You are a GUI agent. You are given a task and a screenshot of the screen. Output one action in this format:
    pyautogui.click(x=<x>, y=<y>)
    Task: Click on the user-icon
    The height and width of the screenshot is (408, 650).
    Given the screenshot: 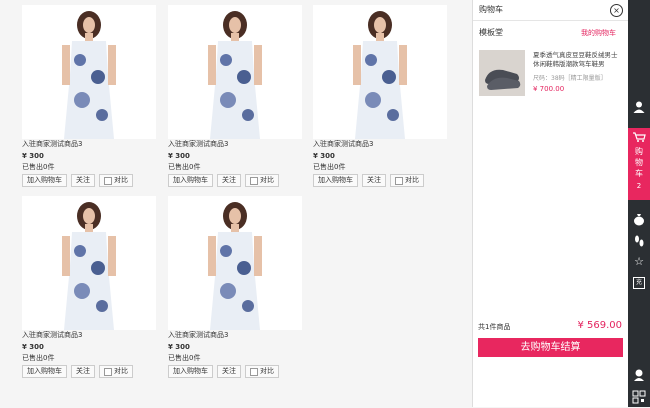 What is the action you would take?
    pyautogui.click(x=639, y=107)
    